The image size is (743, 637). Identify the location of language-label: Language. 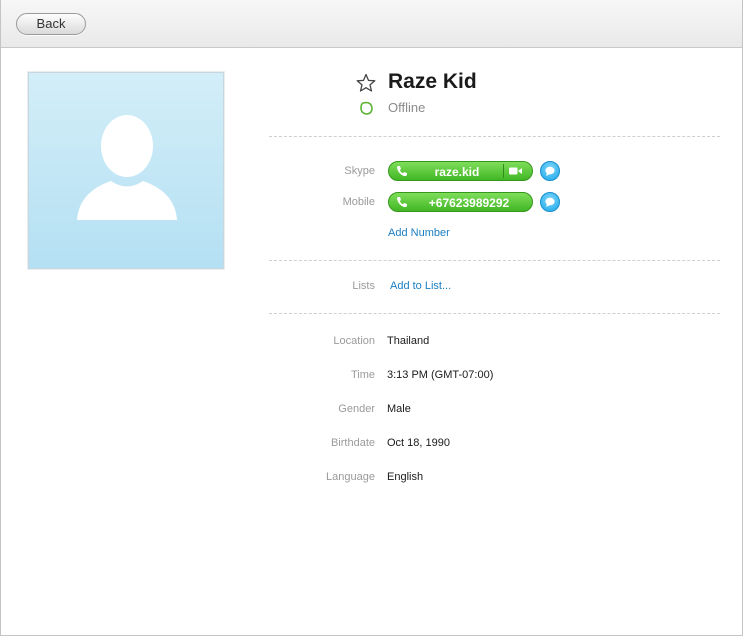
(350, 477).